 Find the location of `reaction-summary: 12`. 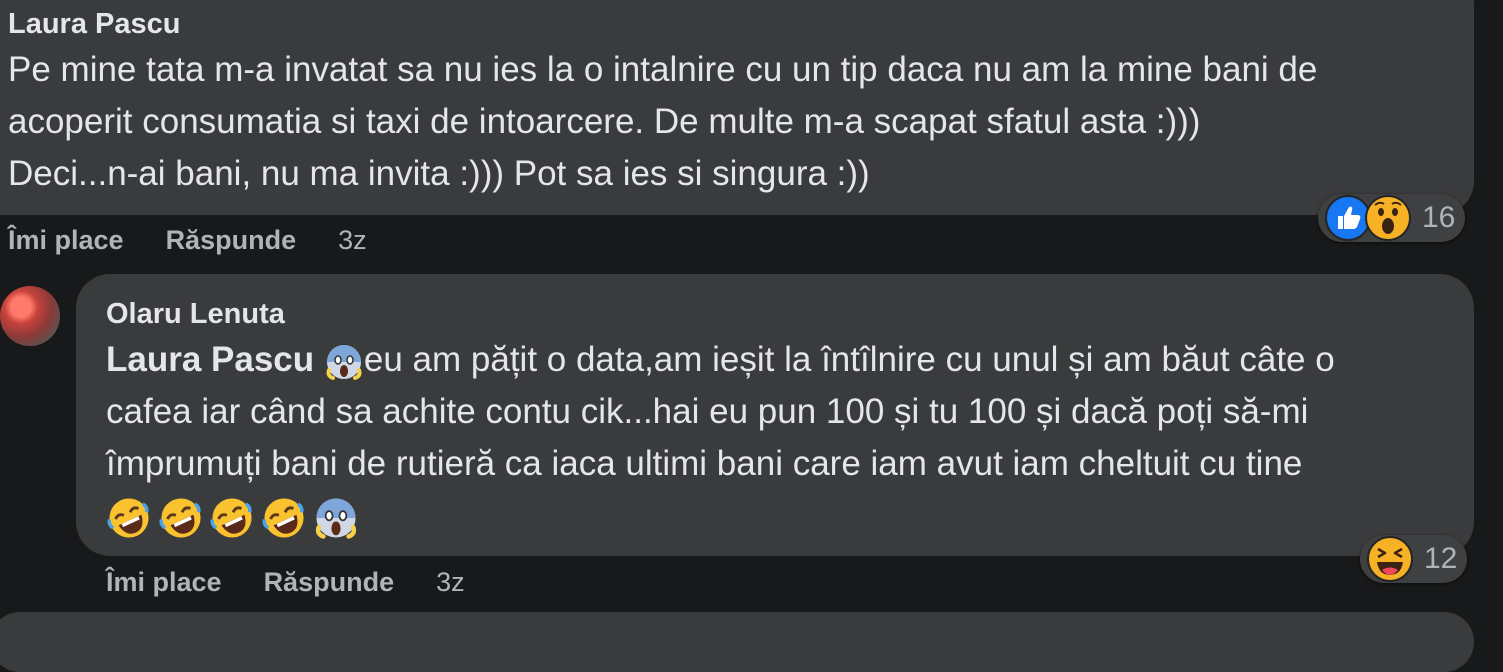

reaction-summary: 12 is located at coordinates (1414, 559).